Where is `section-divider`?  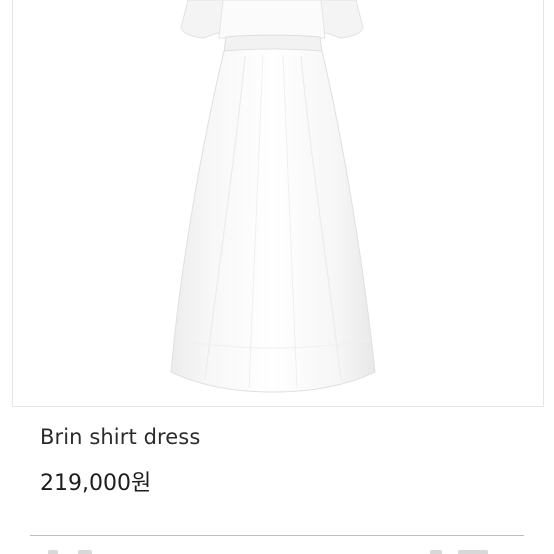
section-divider is located at coordinates (277, 535).